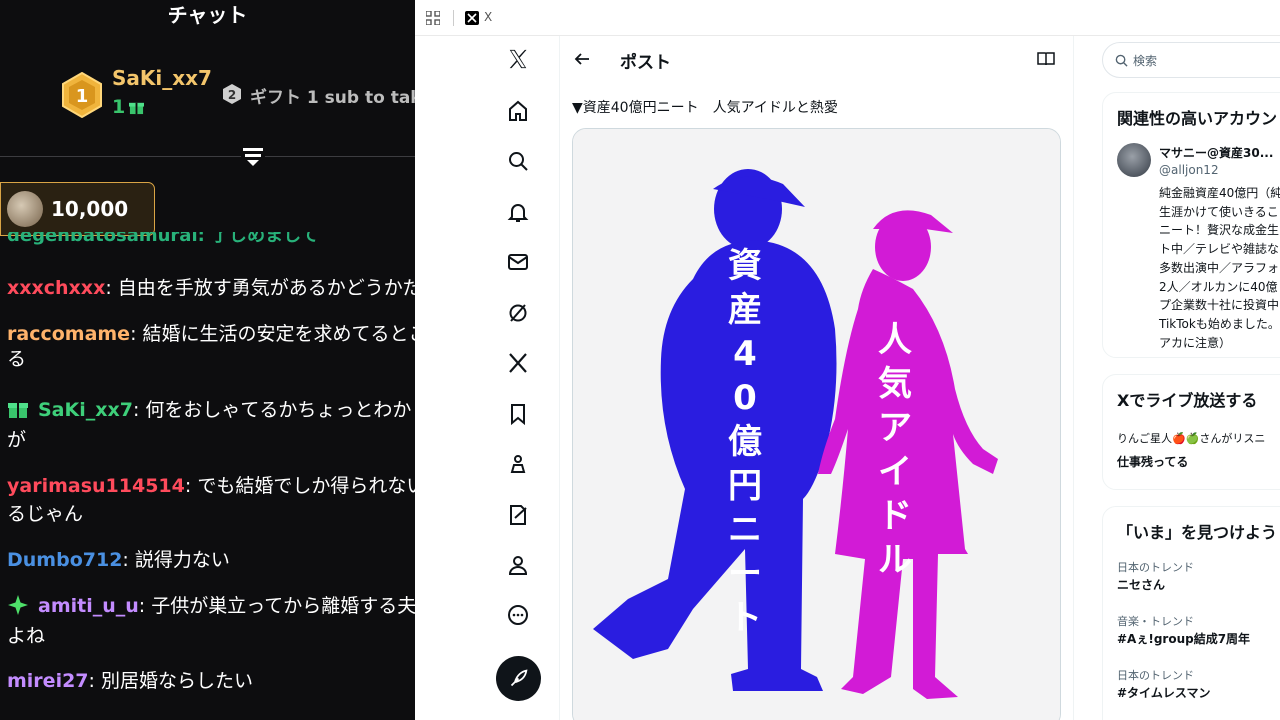 The image size is (1280, 720). I want to click on bookmark-icon, so click(518, 414).